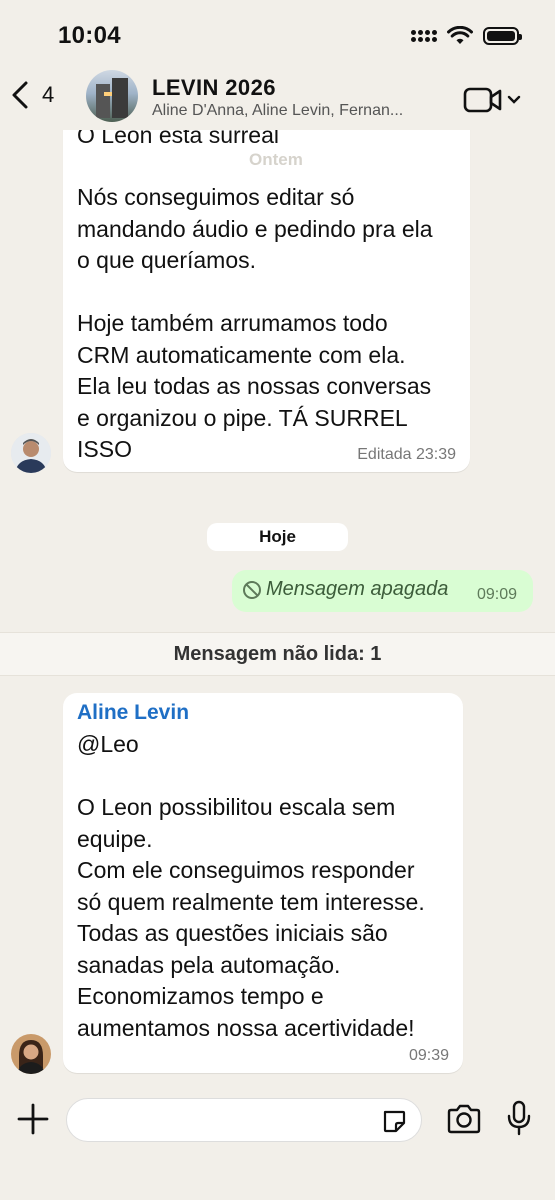 This screenshot has height=1200, width=555. I want to click on battery-icon, so click(502, 36).